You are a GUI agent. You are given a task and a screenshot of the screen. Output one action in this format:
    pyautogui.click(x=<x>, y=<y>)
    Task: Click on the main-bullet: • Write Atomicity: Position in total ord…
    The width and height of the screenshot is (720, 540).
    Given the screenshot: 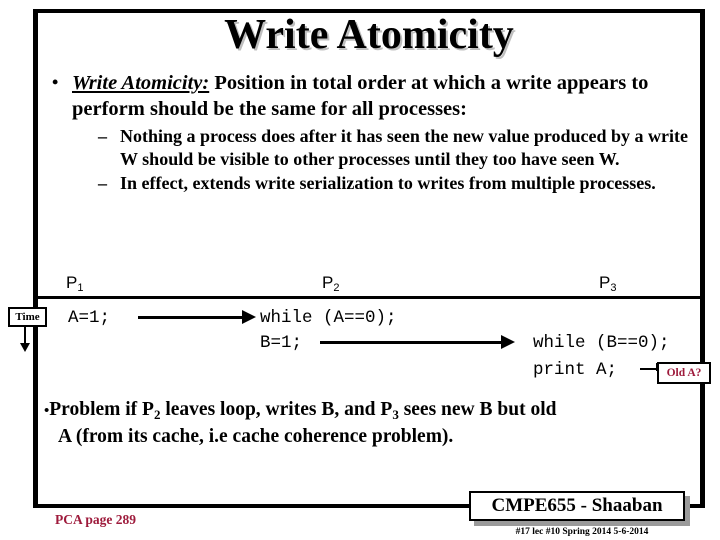 What is the action you would take?
    pyautogui.click(x=370, y=96)
    